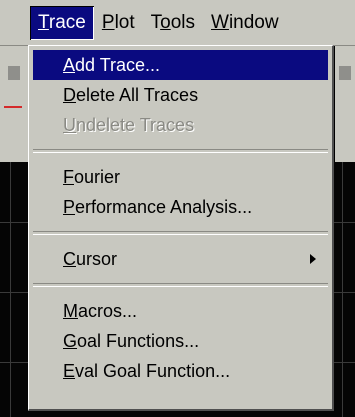  Describe the element at coordinates (14, 104) in the screenshot. I see `toolbar-left` at that location.